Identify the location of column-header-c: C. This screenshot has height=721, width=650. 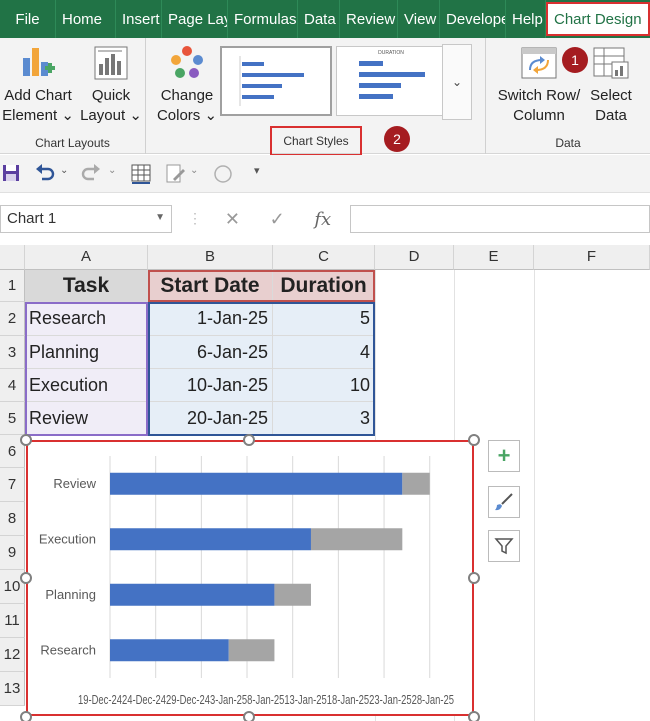
(324, 257).